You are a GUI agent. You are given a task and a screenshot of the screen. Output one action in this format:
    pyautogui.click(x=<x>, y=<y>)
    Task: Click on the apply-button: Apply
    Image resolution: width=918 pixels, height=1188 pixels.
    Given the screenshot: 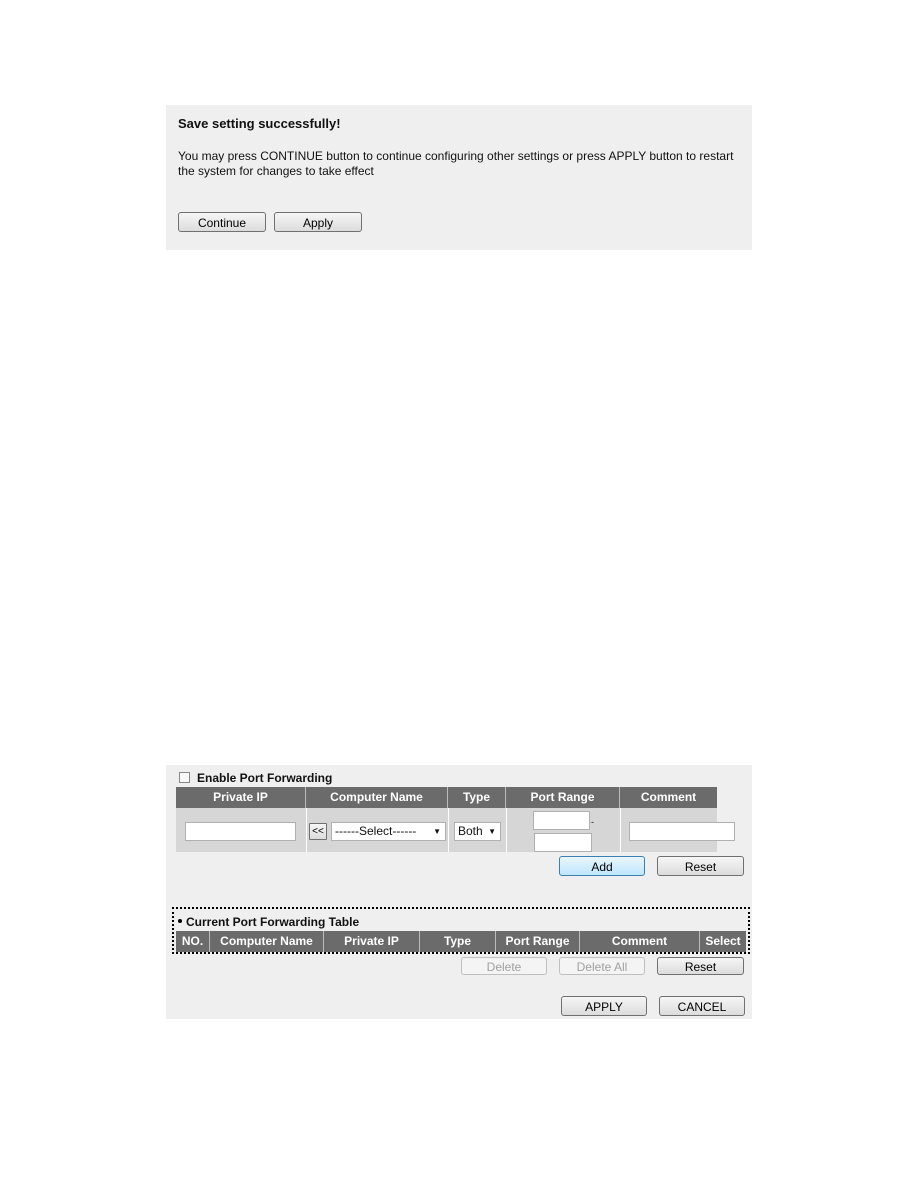 What is the action you would take?
    pyautogui.click(x=318, y=222)
    